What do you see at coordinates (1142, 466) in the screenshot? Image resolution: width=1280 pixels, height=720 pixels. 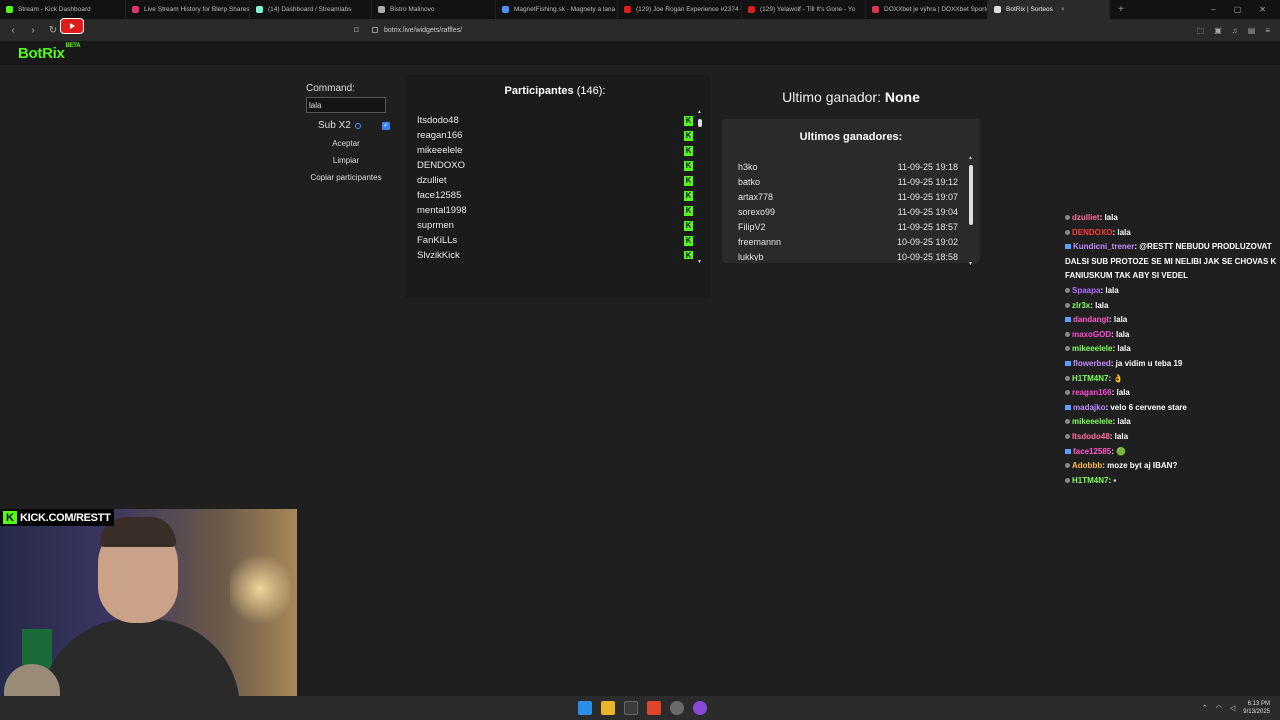 I see `chat-text: moze byt aj IBAN?` at bounding box center [1142, 466].